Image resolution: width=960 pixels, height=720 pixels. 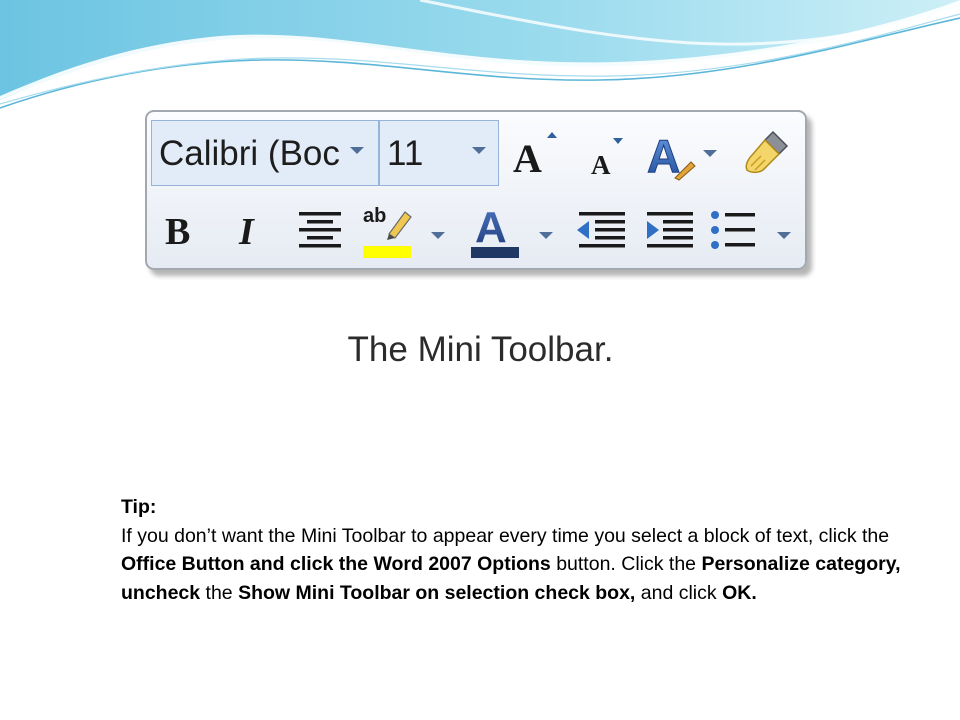 I want to click on font-size-value: 11, so click(x=405, y=153).